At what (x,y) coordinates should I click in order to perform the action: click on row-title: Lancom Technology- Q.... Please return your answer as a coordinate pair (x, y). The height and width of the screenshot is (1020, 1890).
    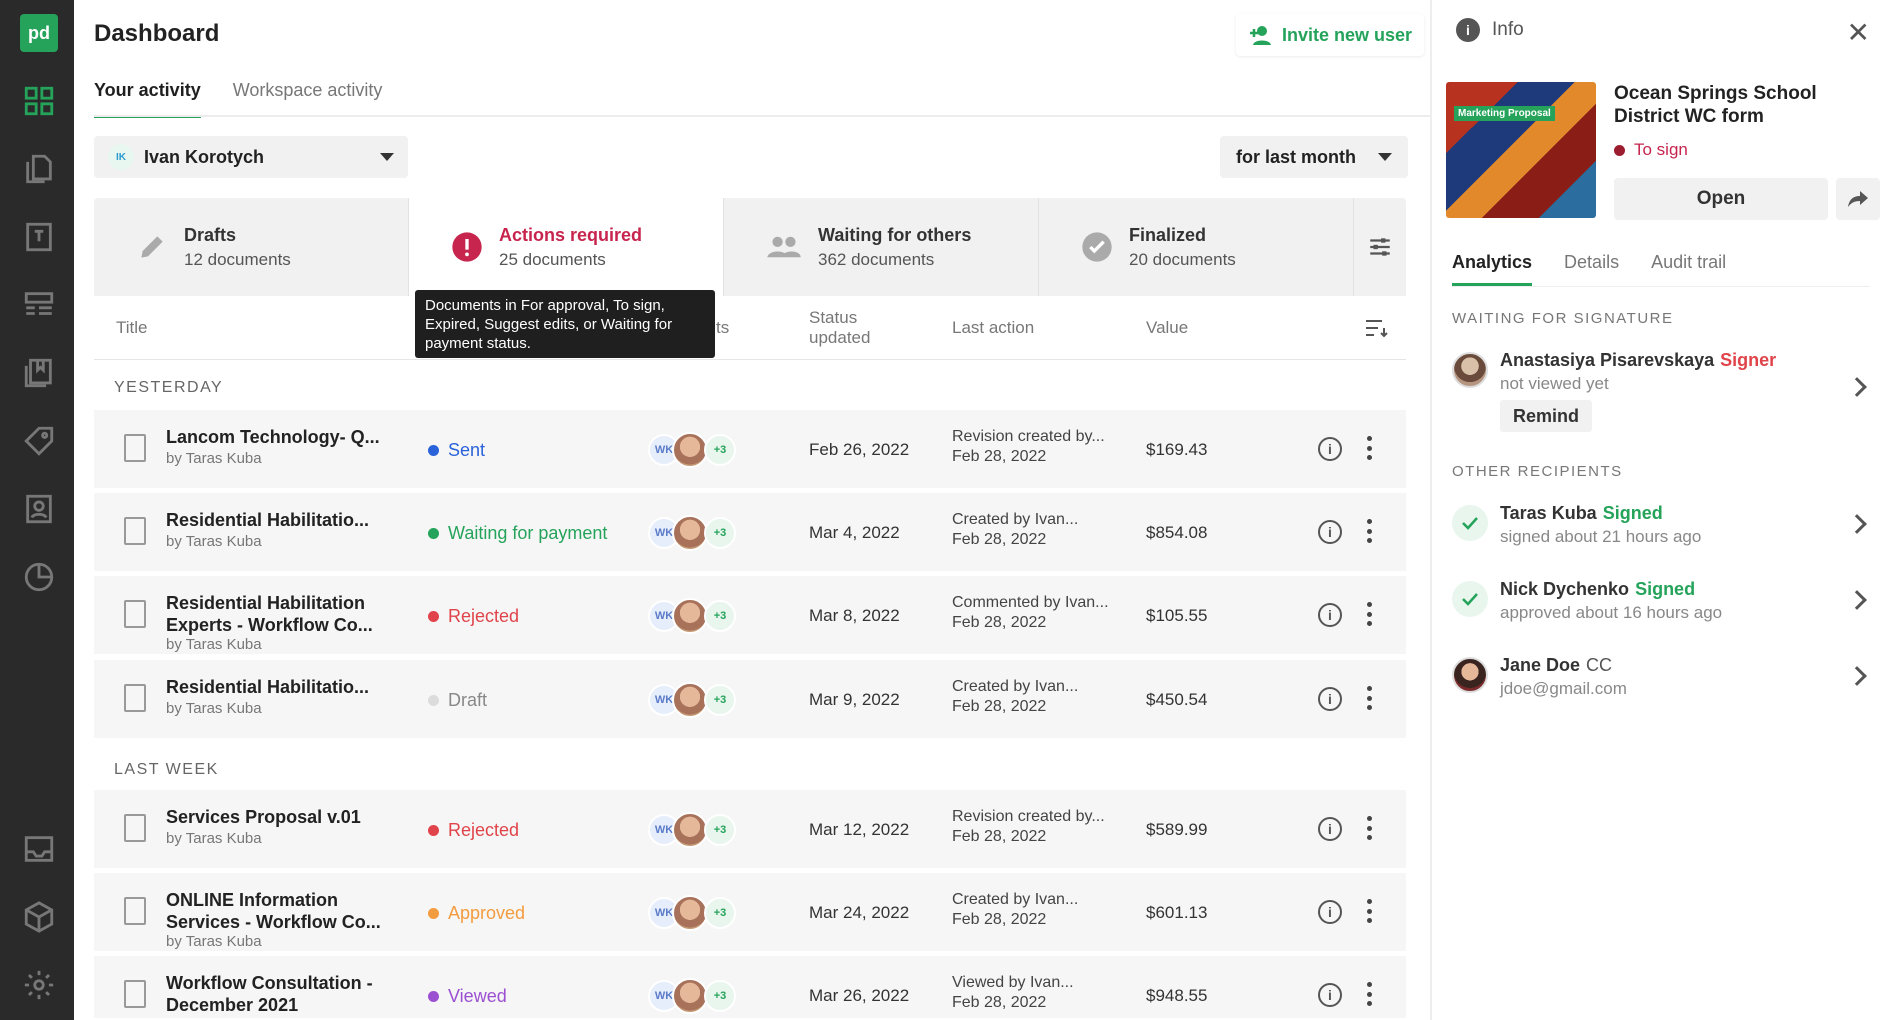
    Looking at the image, I should click on (286, 437).